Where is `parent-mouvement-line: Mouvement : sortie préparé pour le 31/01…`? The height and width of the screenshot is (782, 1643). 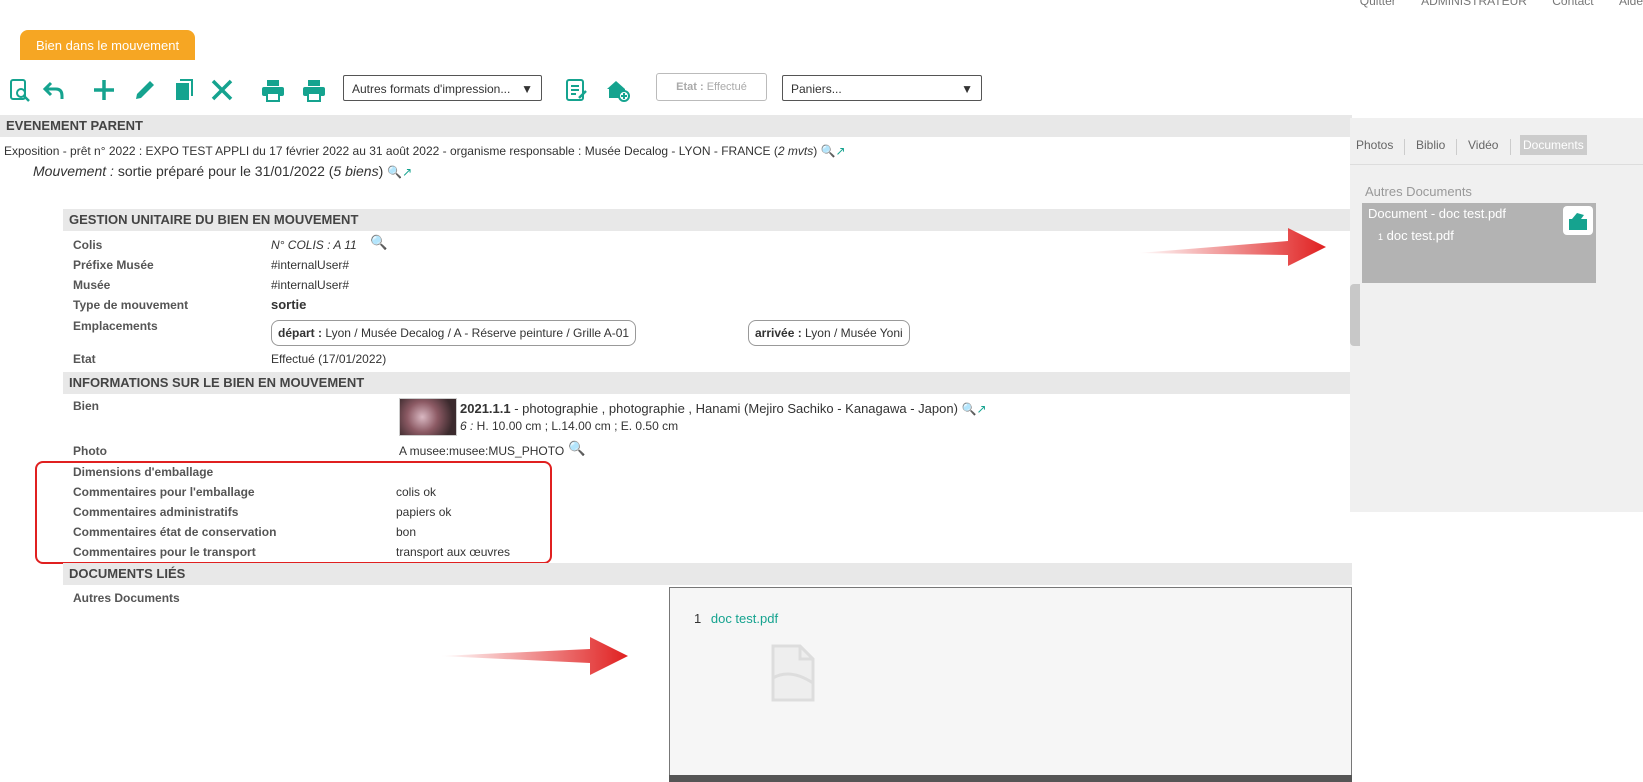 parent-mouvement-line: Mouvement : sortie préparé pour le 31/01… is located at coordinates (222, 171).